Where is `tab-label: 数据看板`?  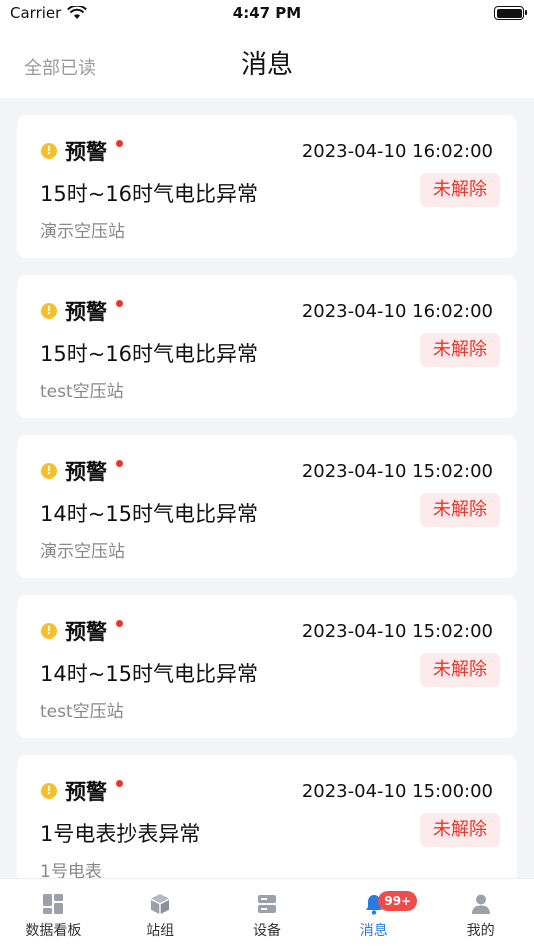
tab-label: 数据看板 is located at coordinates (53, 931).